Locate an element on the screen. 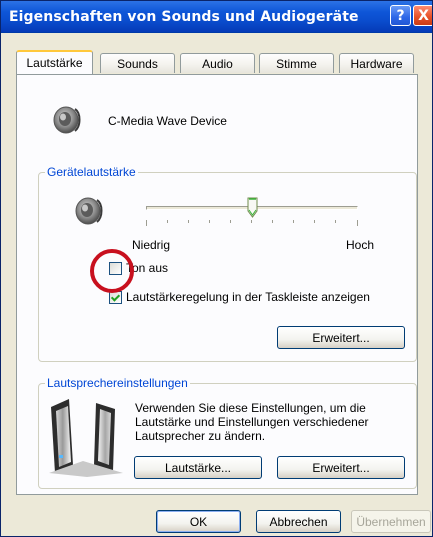 The width and height of the screenshot is (433, 537). mute-checkbox is located at coordinates (115, 268).